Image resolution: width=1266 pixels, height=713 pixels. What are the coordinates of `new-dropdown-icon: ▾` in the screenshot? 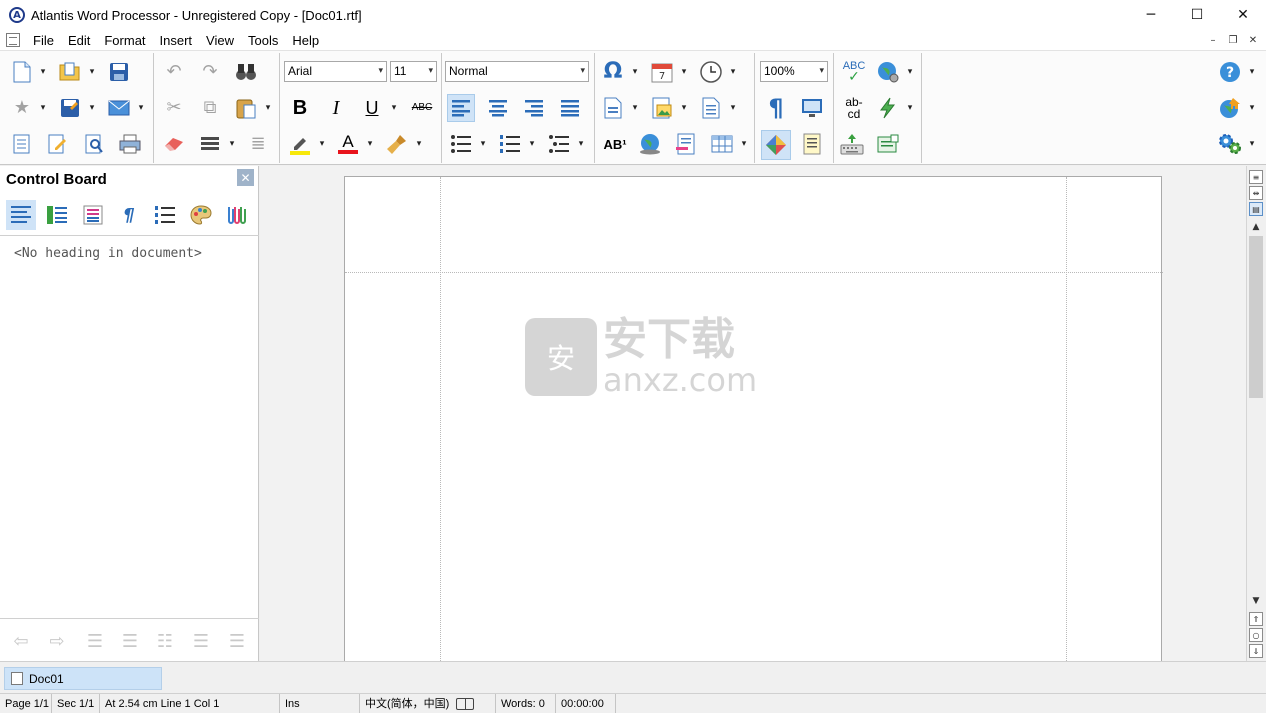 It's located at (43, 72).